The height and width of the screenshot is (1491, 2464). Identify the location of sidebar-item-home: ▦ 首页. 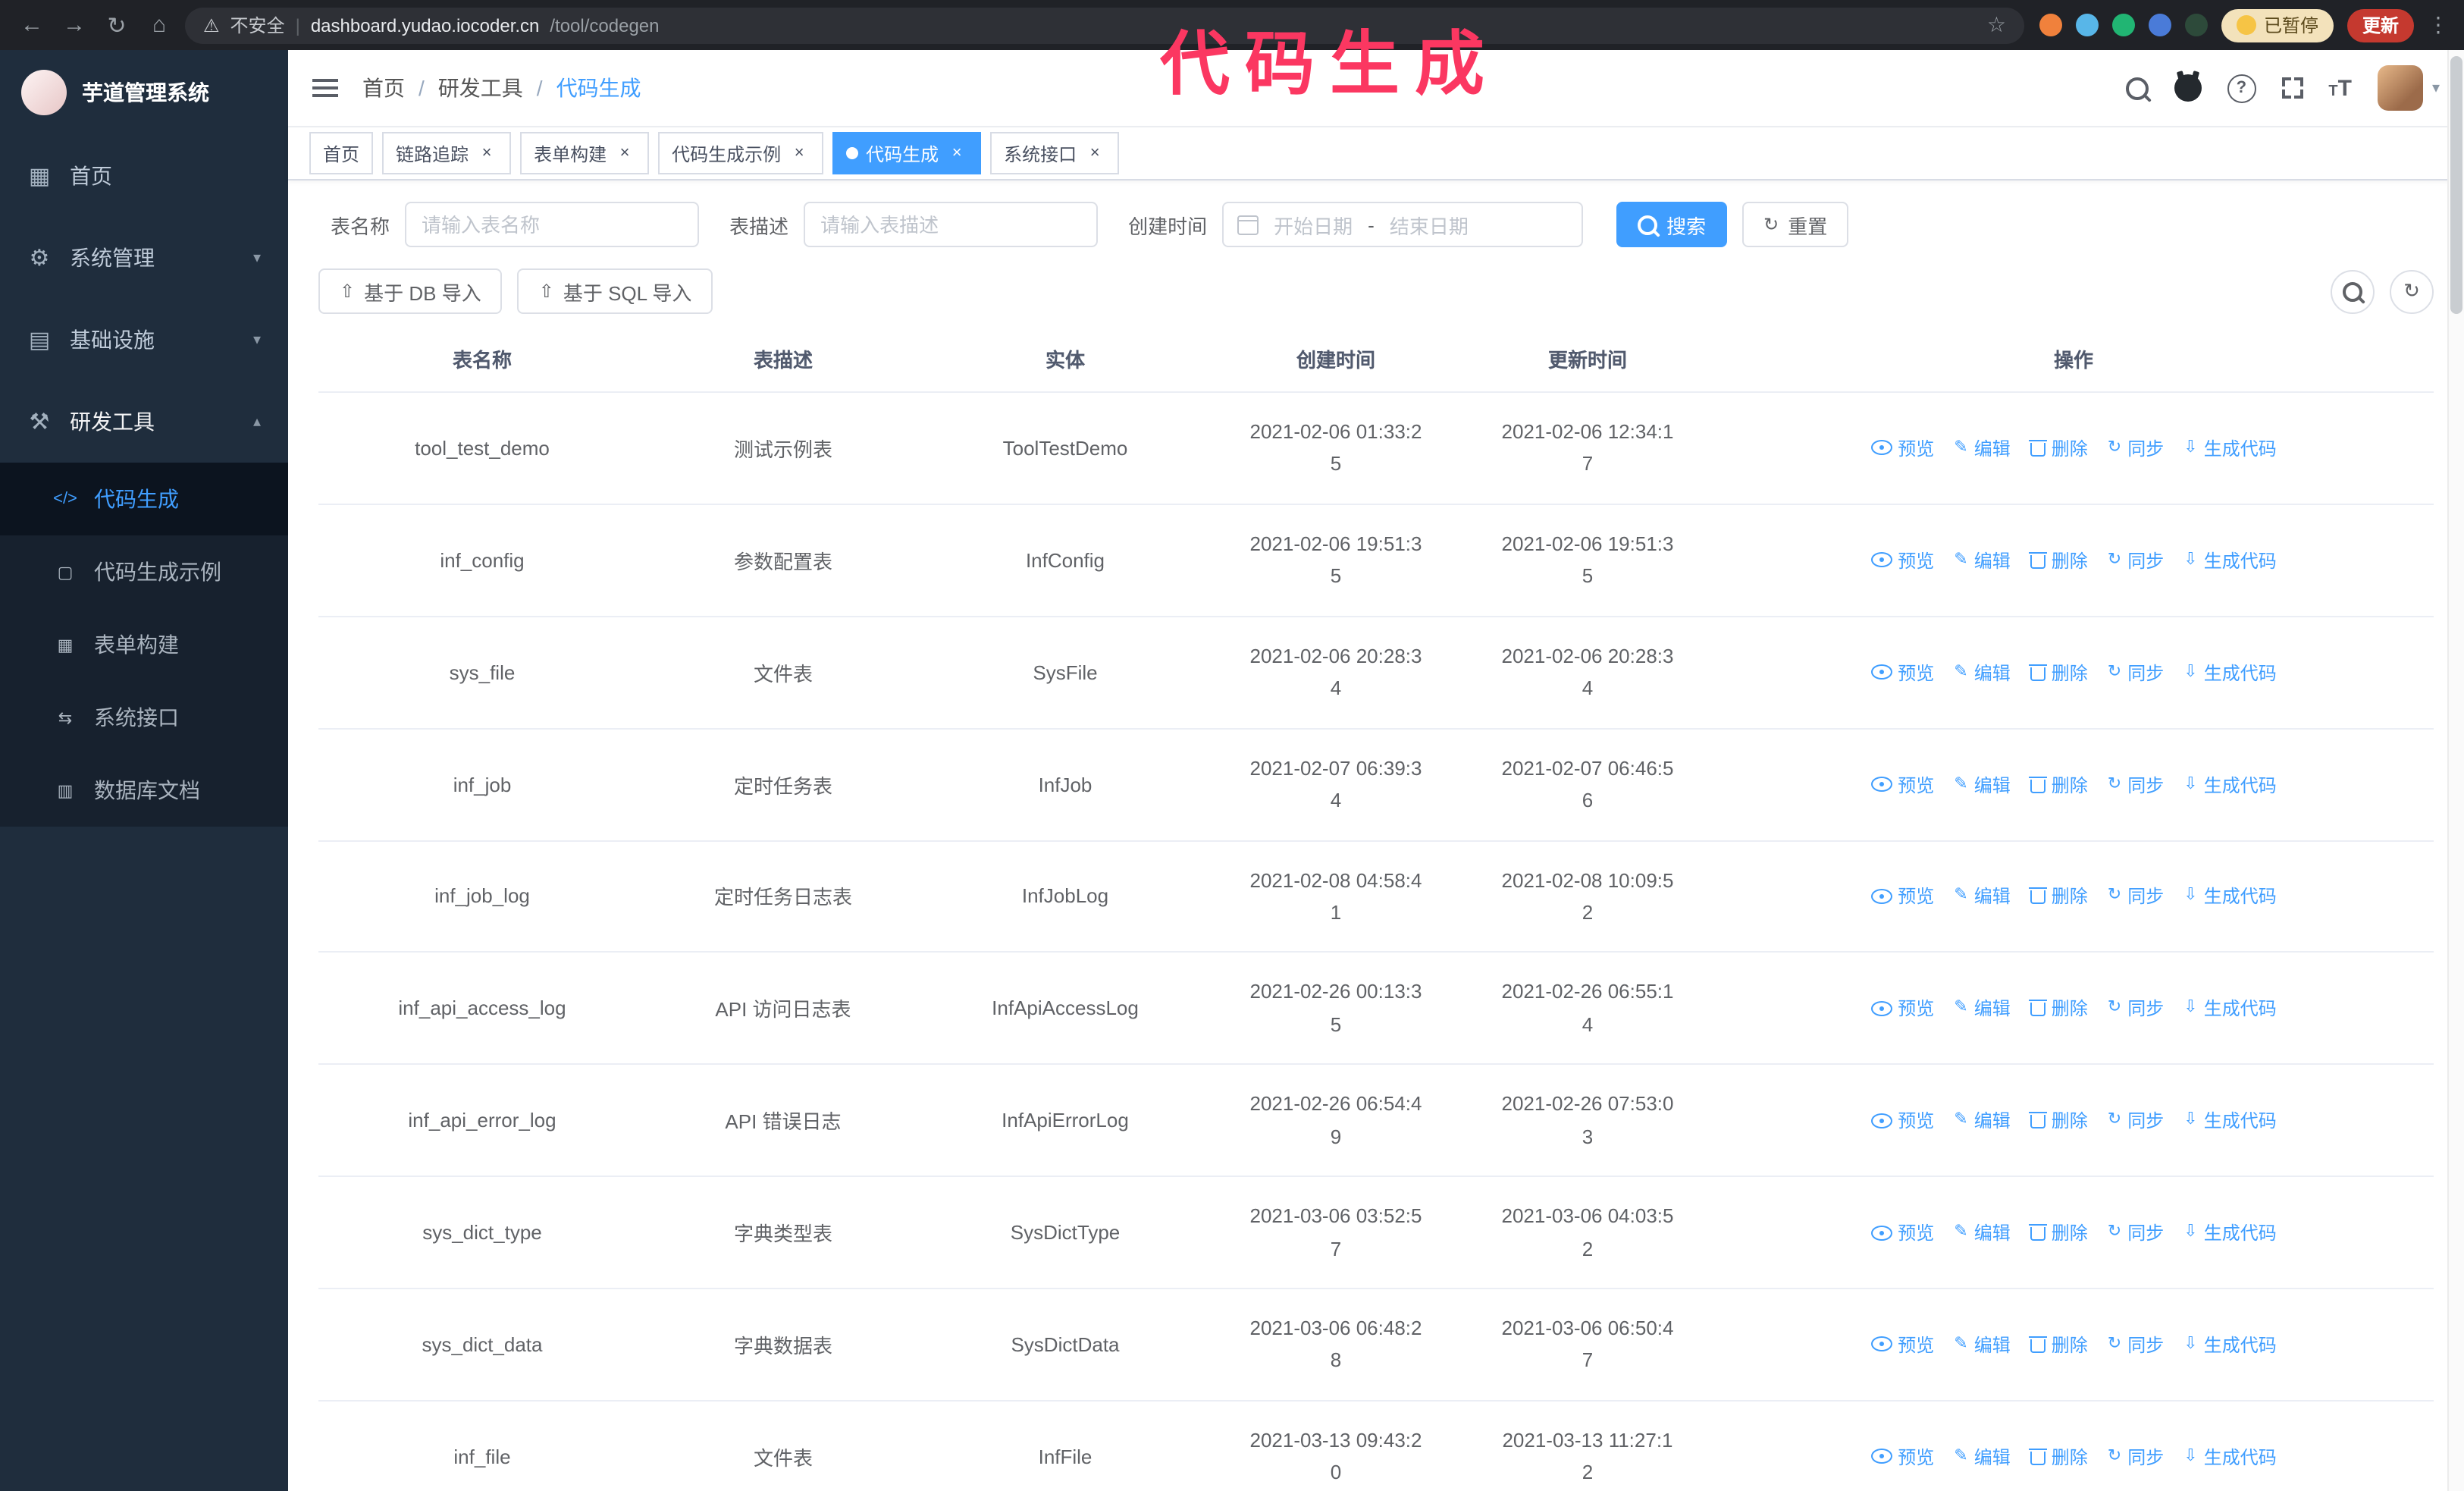
(144, 176).